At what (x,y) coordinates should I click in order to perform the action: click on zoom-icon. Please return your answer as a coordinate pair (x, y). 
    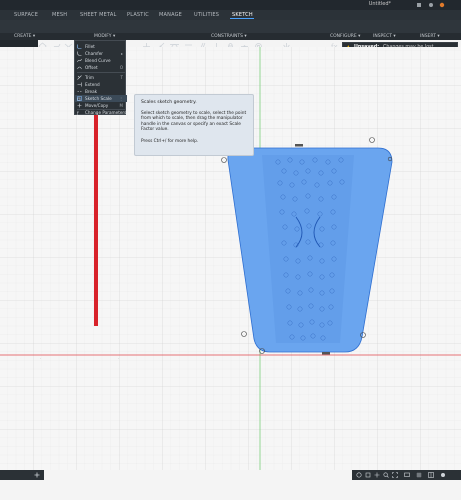
    Looking at the image, I should click on (386, 475).